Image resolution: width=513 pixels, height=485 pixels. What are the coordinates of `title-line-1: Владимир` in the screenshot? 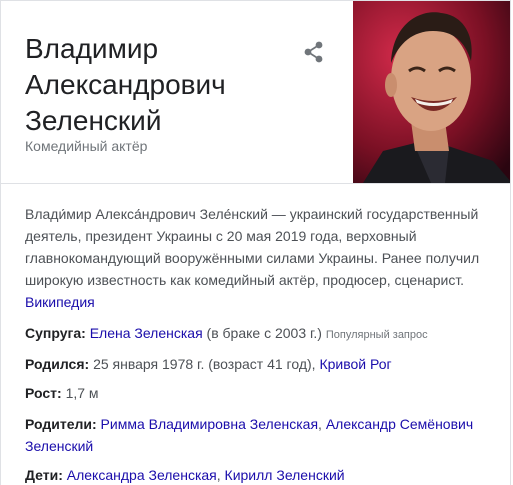 It's located at (92, 48).